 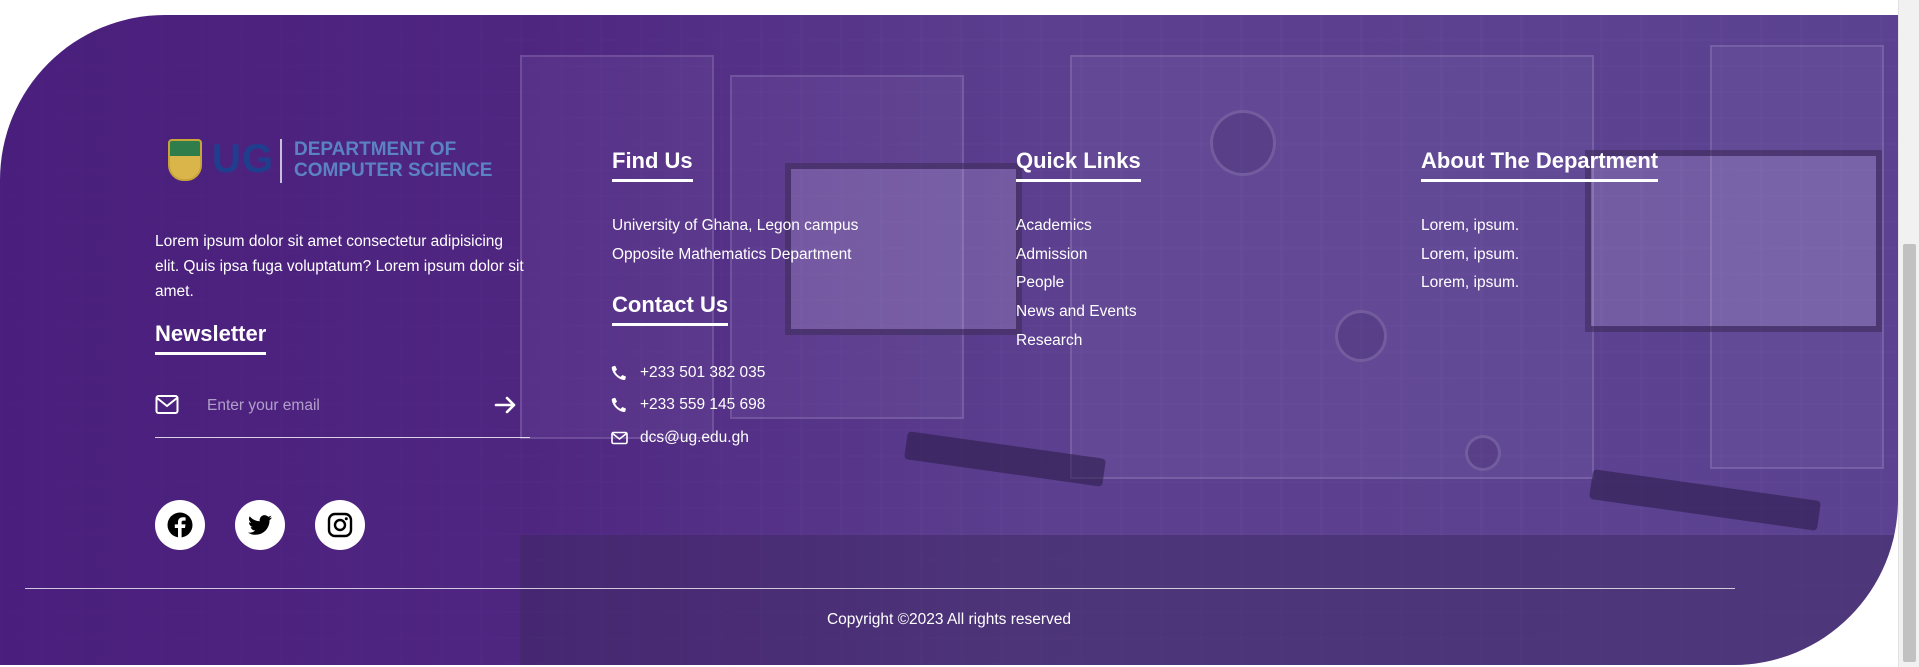 I want to click on page-scrollbar, so click(x=1908, y=333).